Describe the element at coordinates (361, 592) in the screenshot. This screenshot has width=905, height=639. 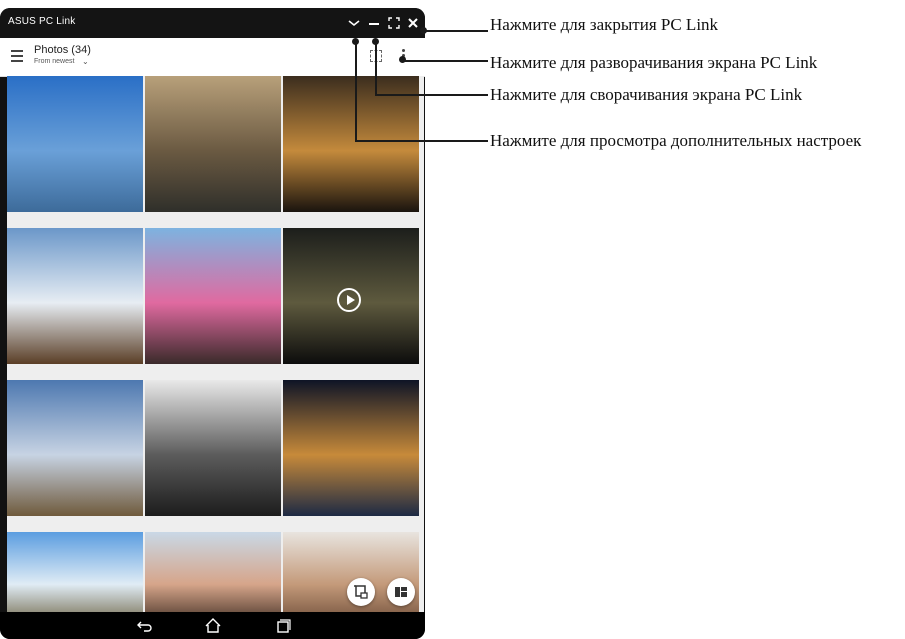
I see `crop-icon` at that location.